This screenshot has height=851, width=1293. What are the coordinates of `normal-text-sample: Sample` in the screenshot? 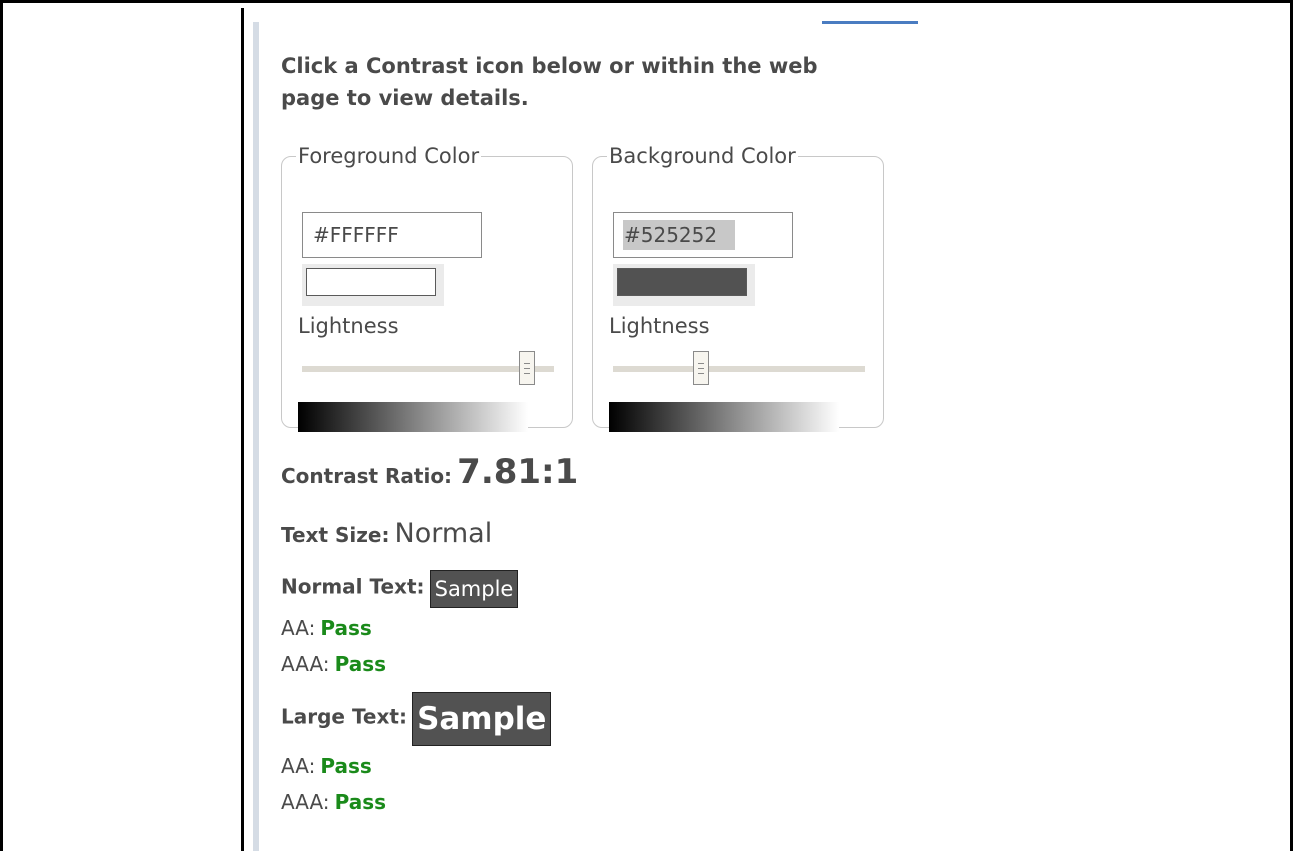 It's located at (474, 589).